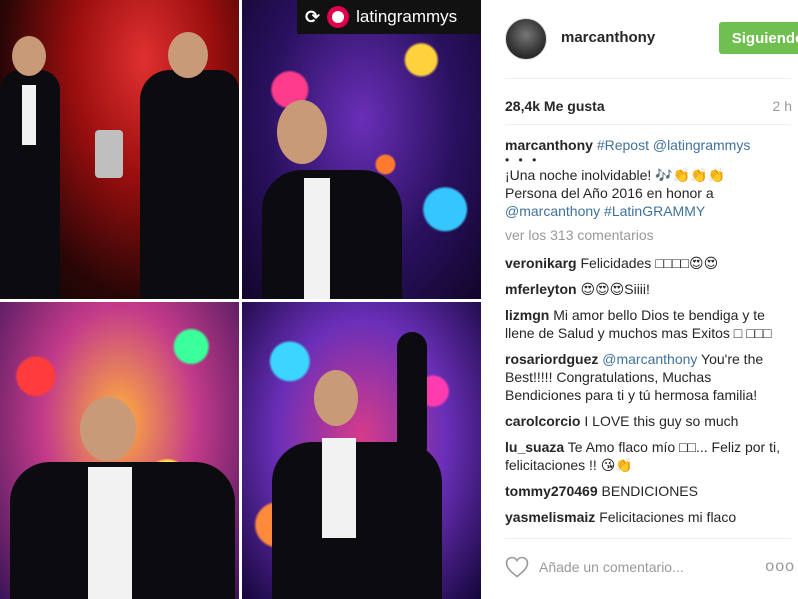 Image resolution: width=798 pixels, height=599 pixels. What do you see at coordinates (407, 16) in the screenshot?
I see `repost-account-name: latingrammys` at bounding box center [407, 16].